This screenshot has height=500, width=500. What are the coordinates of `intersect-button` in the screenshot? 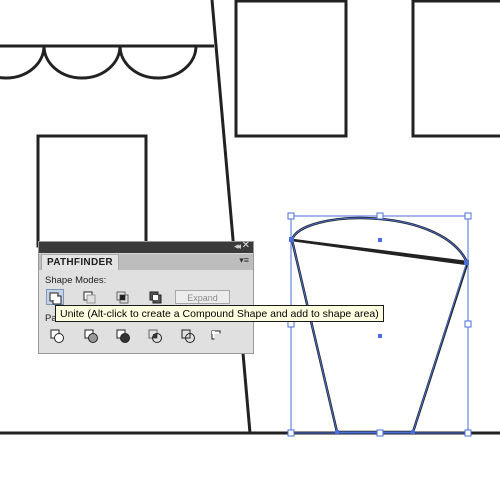 It's located at (123, 297).